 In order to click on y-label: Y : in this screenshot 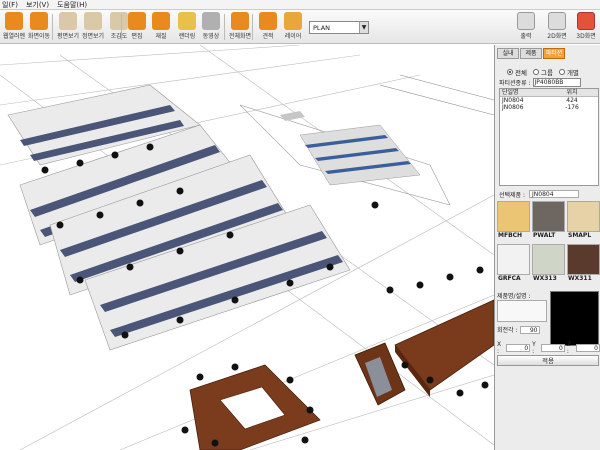, I will do `click(534, 348)`.